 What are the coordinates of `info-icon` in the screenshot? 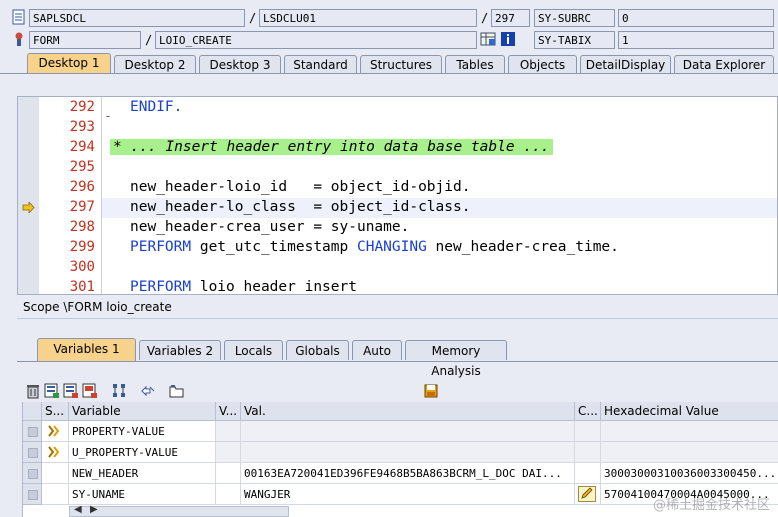 It's located at (508, 39).